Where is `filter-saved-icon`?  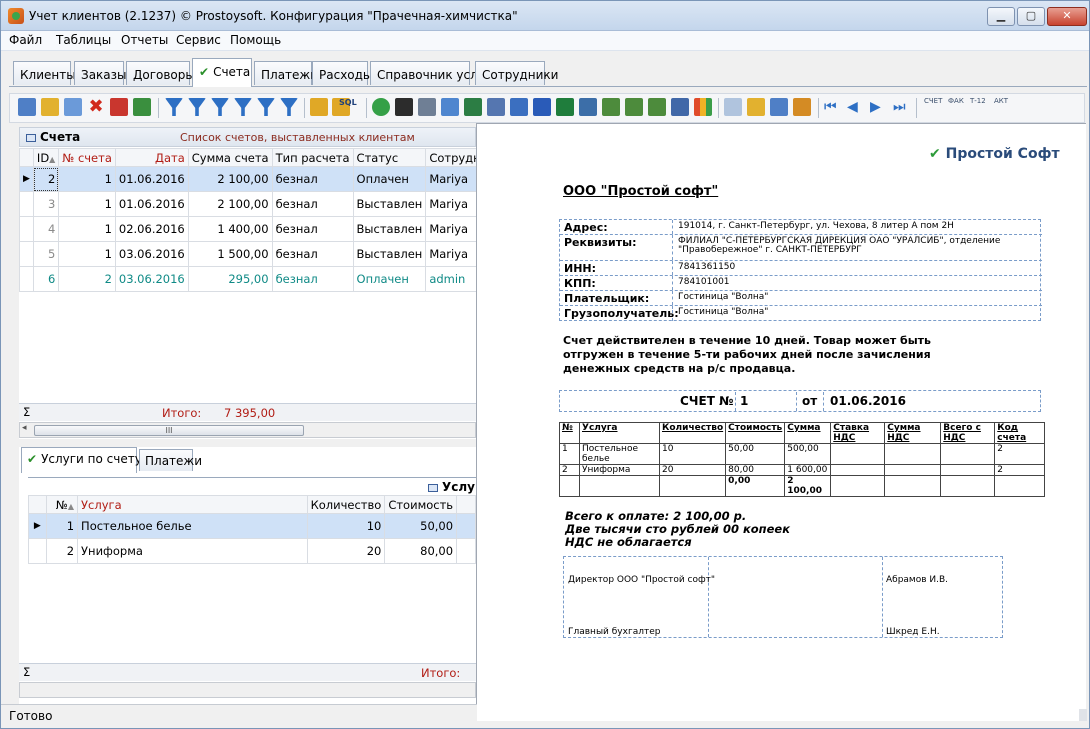 filter-saved-icon is located at coordinates (289, 107).